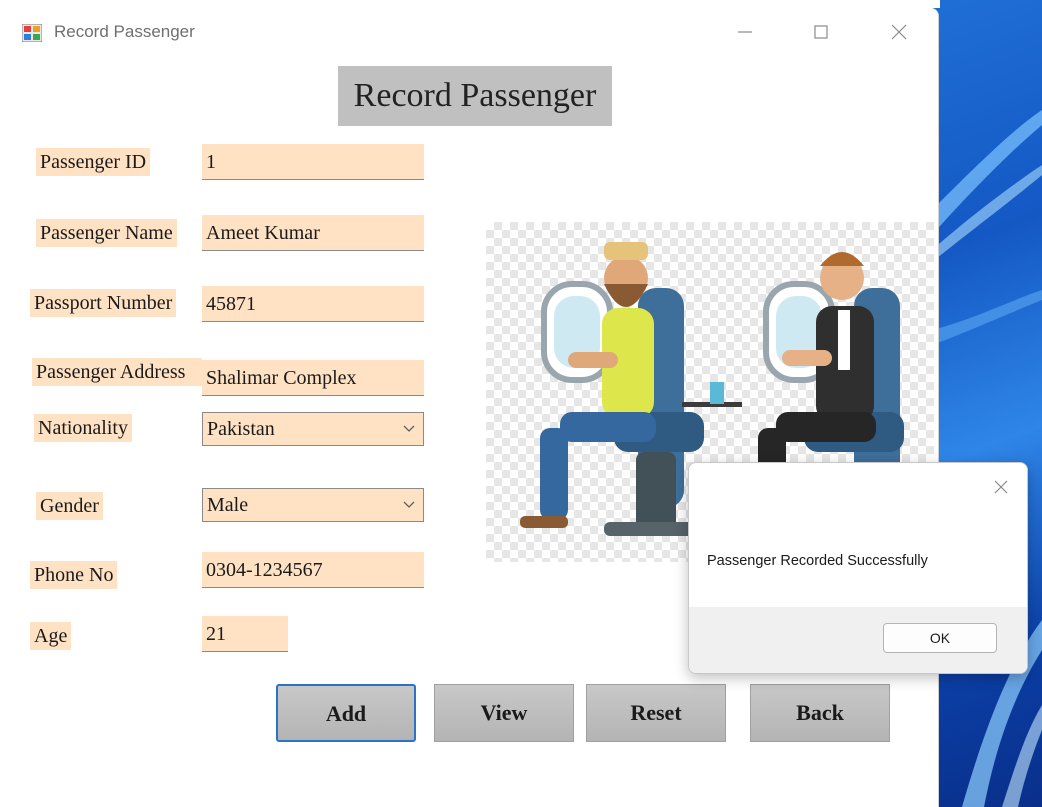 The height and width of the screenshot is (807, 1042). I want to click on close-button, so click(899, 32).